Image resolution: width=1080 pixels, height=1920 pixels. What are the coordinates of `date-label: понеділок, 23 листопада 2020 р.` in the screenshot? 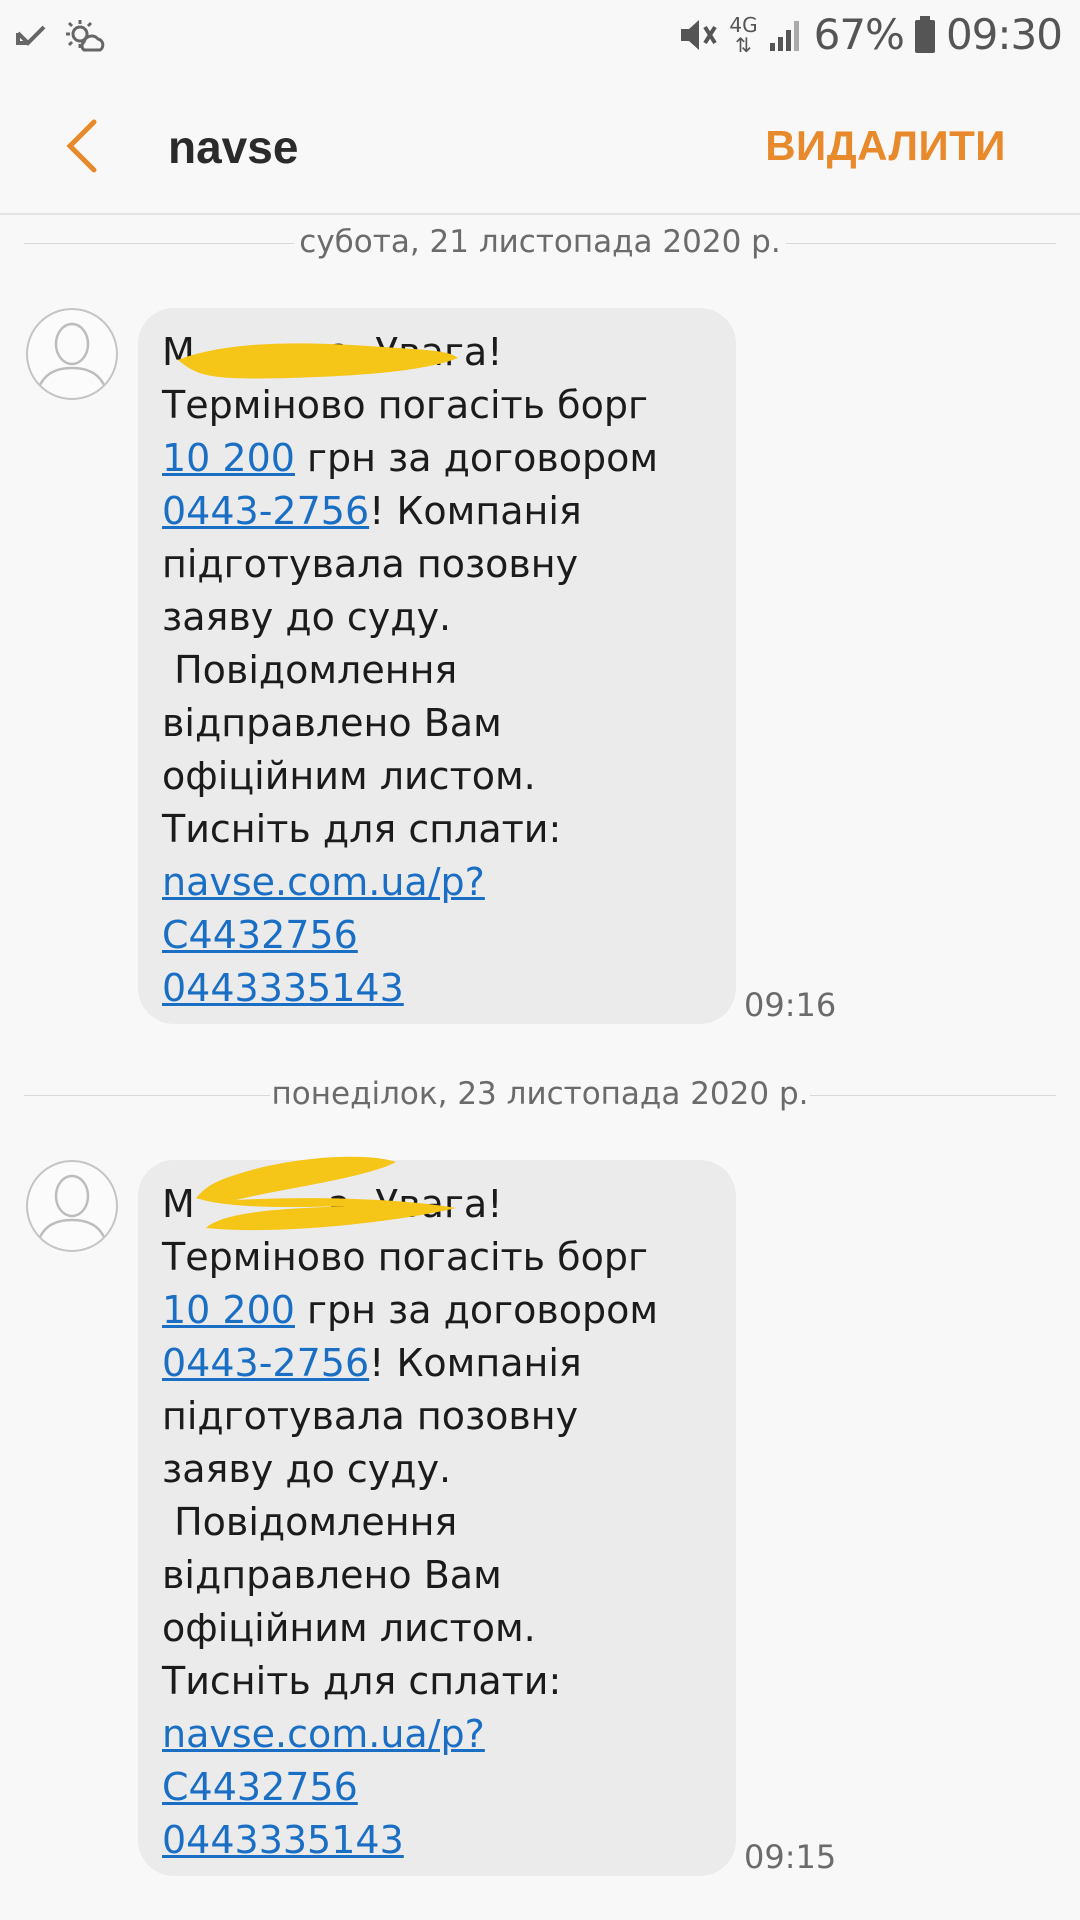 It's located at (540, 1094).